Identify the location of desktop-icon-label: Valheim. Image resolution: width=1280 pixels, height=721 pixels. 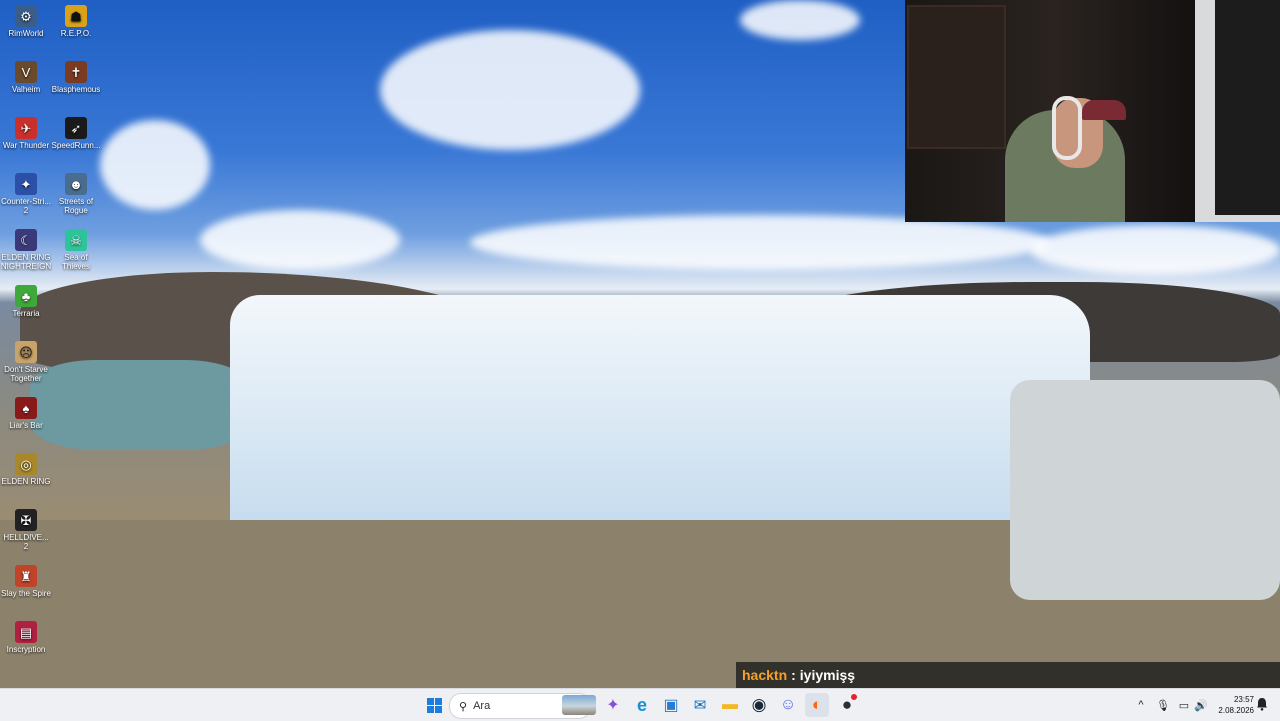
(26, 89).